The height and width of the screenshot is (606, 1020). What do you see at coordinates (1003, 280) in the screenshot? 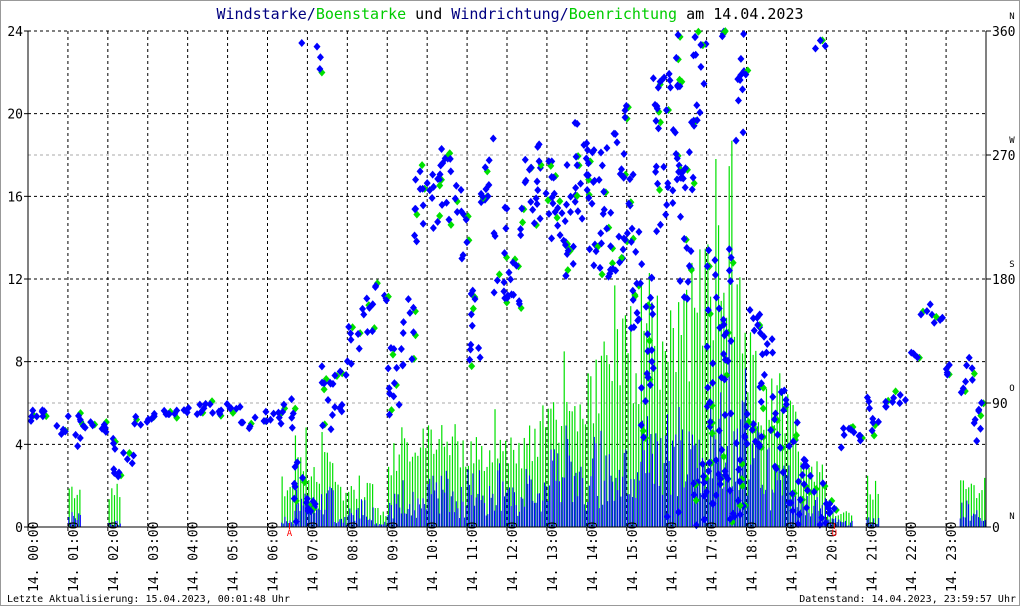
I see `right-tick-label: 180` at bounding box center [1003, 280].